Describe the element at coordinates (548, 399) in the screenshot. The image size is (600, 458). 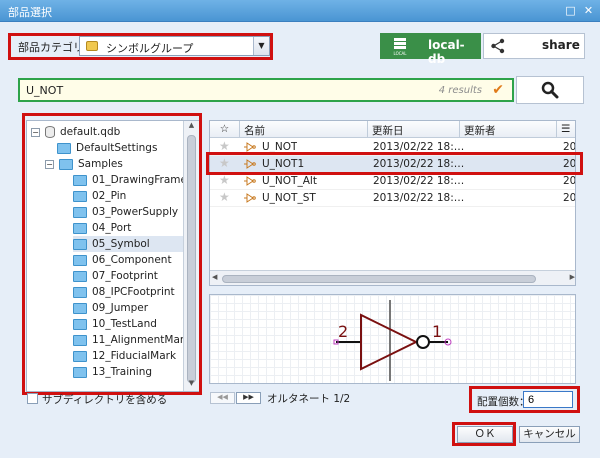
I see `placement-count-input` at that location.